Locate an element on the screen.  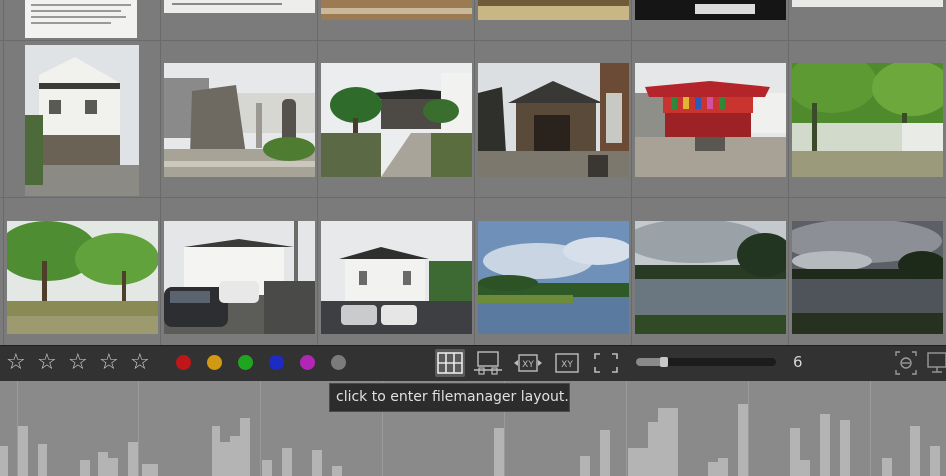
color-label-blue is located at coordinates (276, 362).